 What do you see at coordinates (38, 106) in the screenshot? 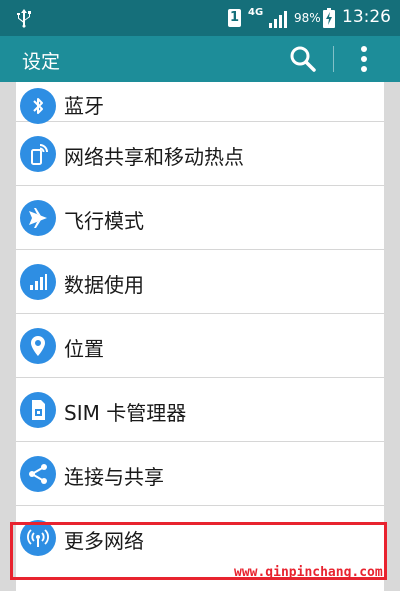
I see `bluetooth-icon` at bounding box center [38, 106].